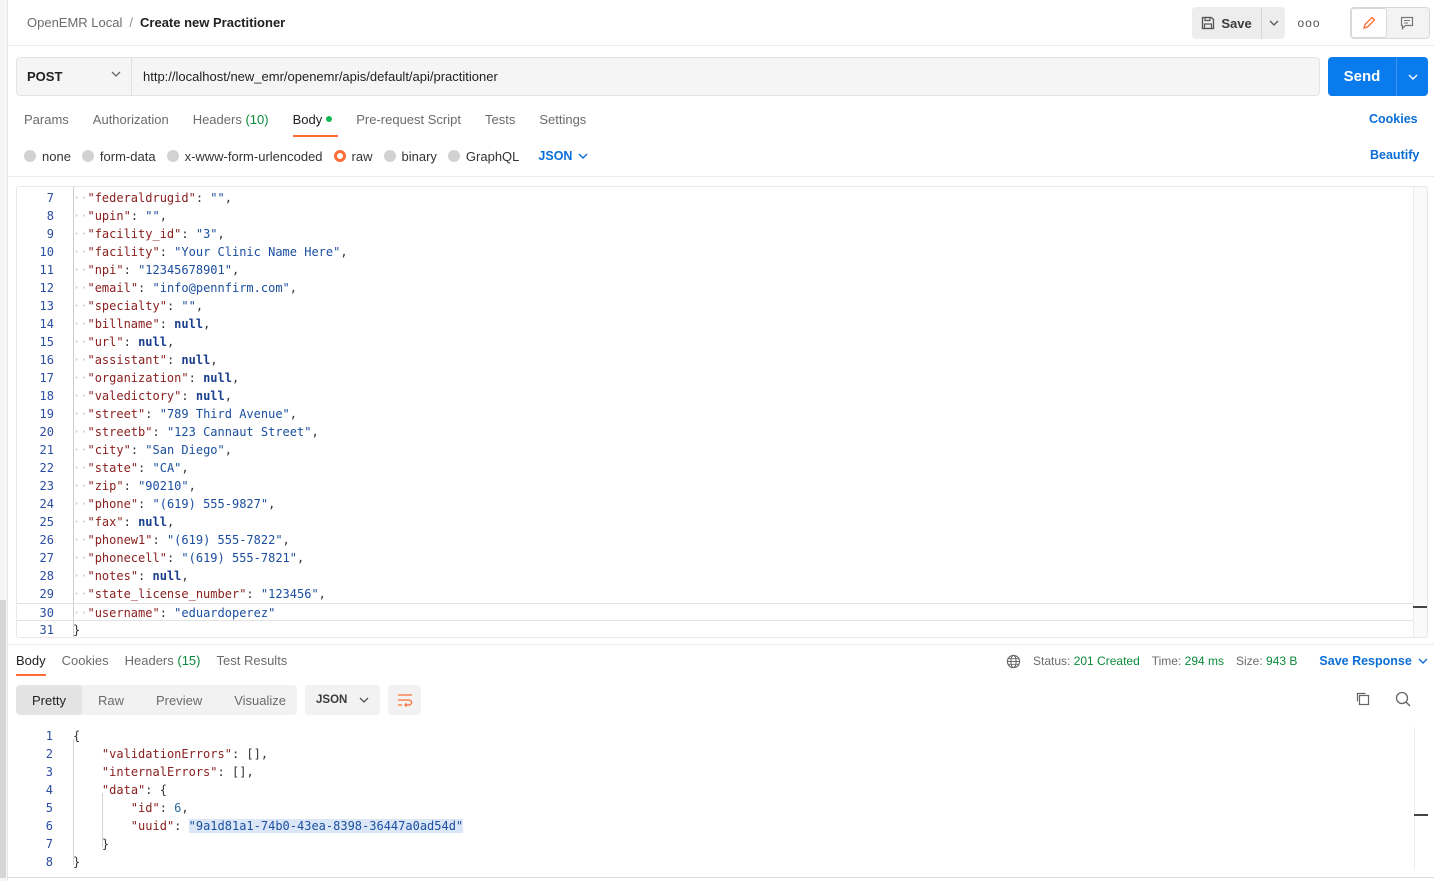 This screenshot has width=1434, height=881. Describe the element at coordinates (1249, 661) in the screenshot. I see `size-label: Size:` at that location.